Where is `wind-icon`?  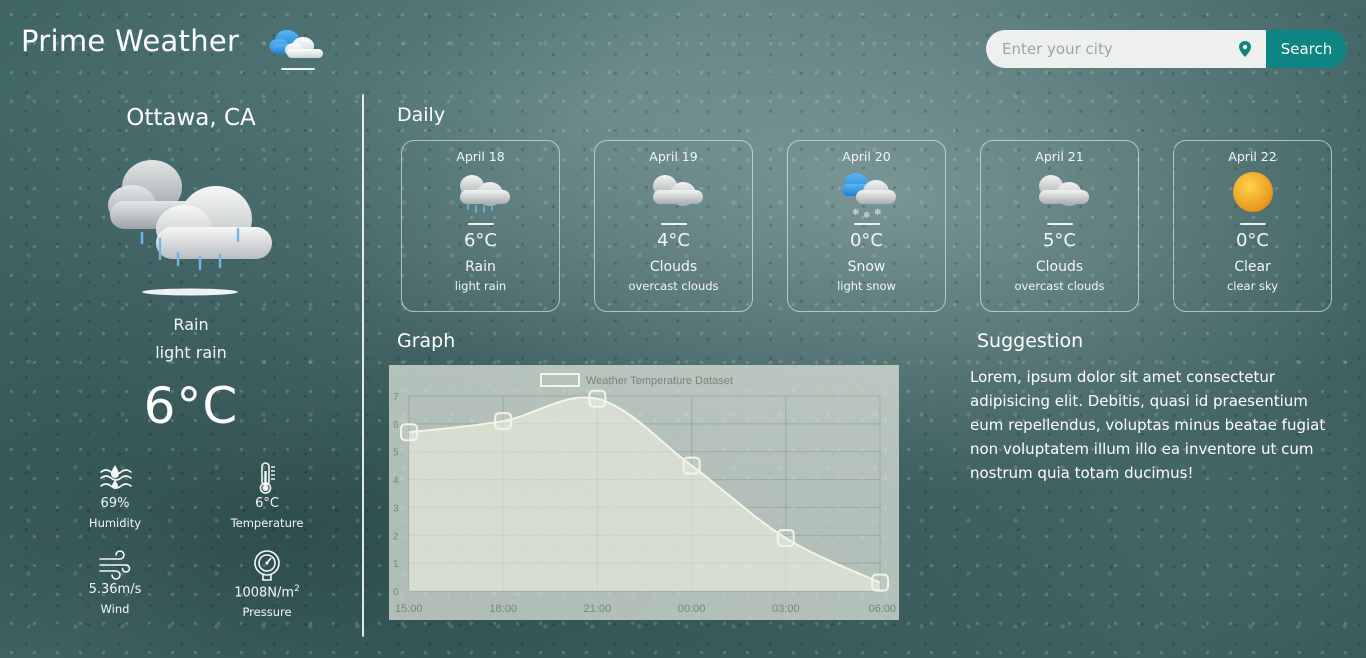
wind-icon is located at coordinates (115, 565).